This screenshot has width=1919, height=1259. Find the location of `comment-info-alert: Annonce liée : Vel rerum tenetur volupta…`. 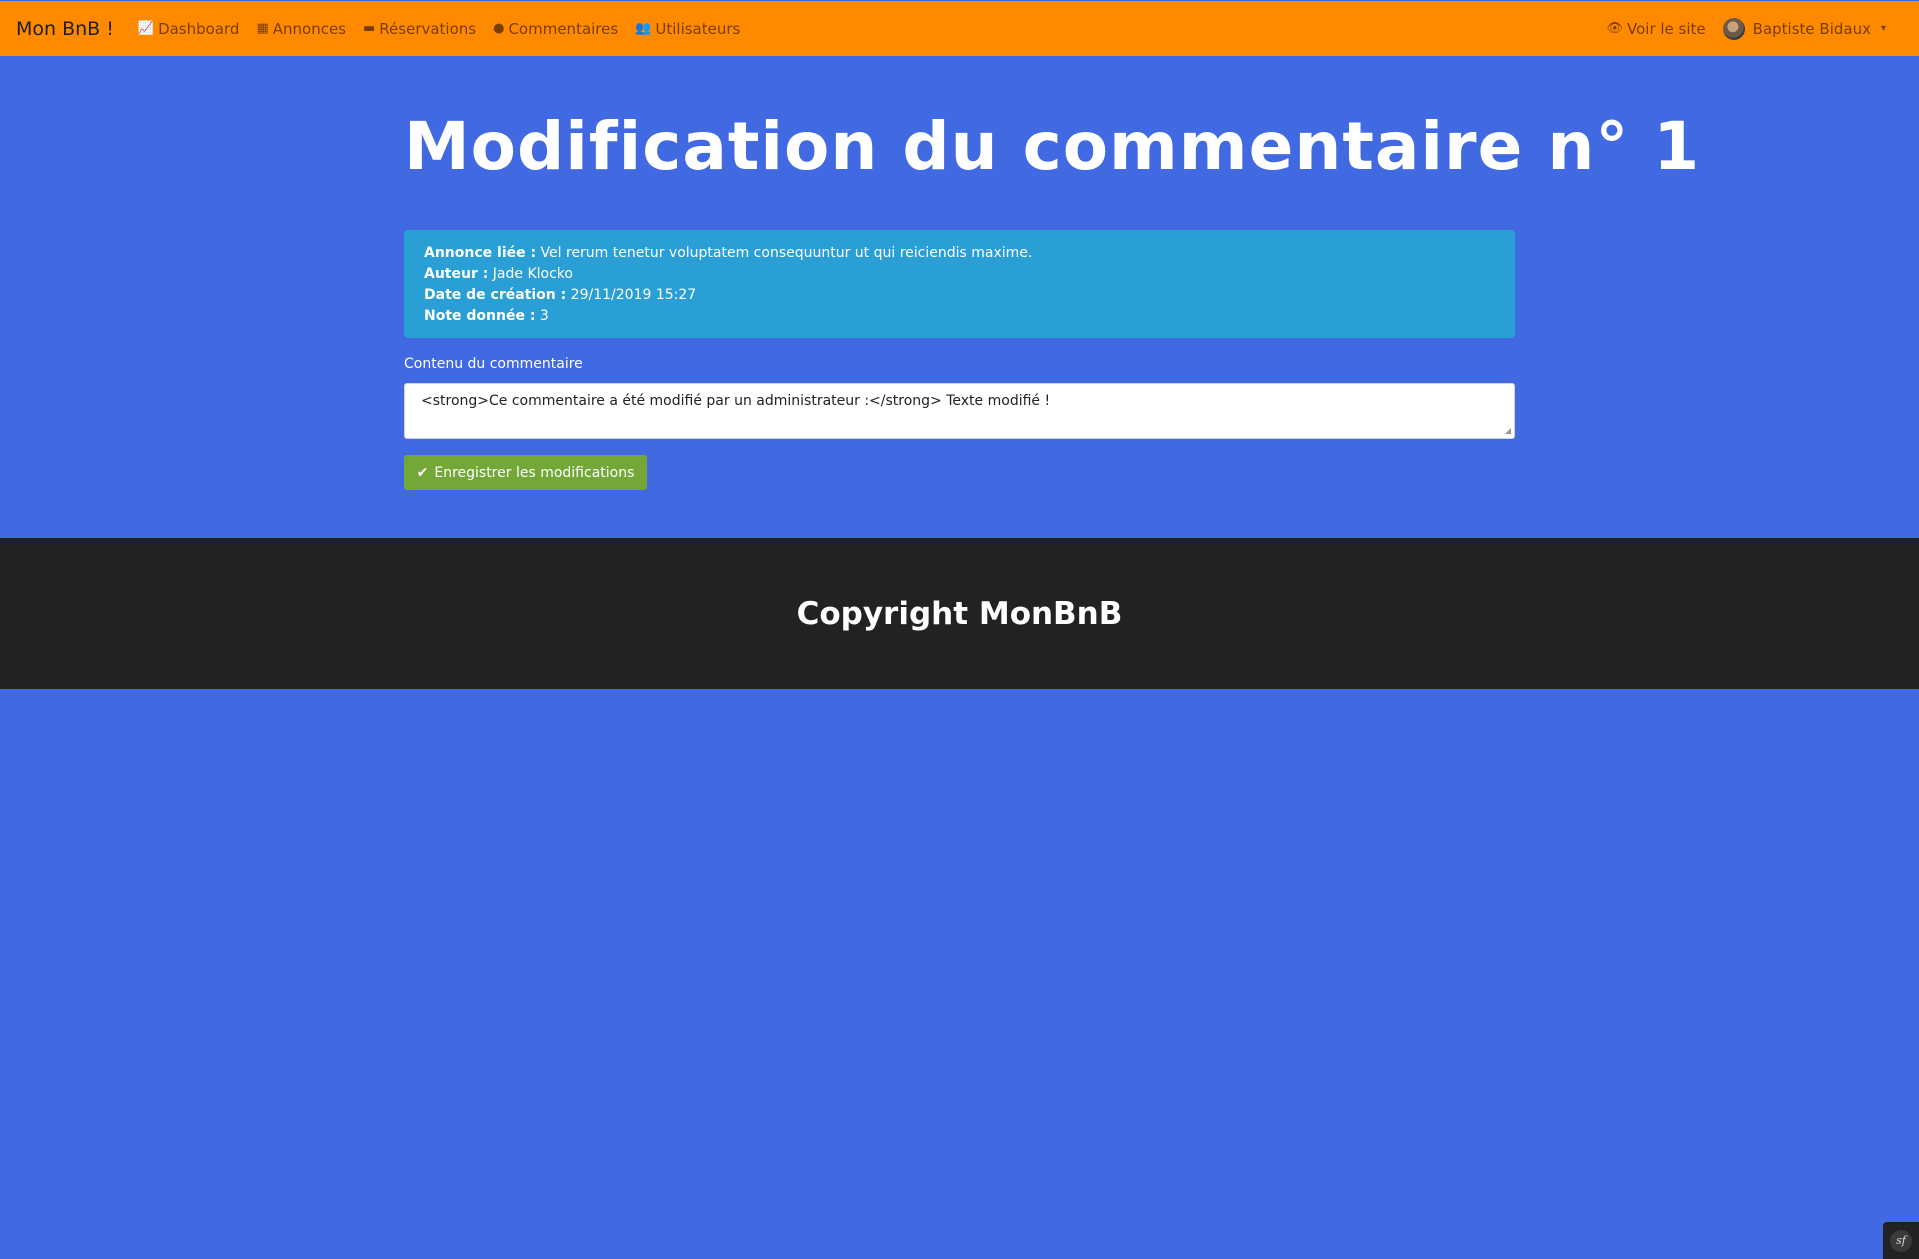

comment-info-alert: Annonce liée : Vel rerum tenetur volupta… is located at coordinates (959, 284).